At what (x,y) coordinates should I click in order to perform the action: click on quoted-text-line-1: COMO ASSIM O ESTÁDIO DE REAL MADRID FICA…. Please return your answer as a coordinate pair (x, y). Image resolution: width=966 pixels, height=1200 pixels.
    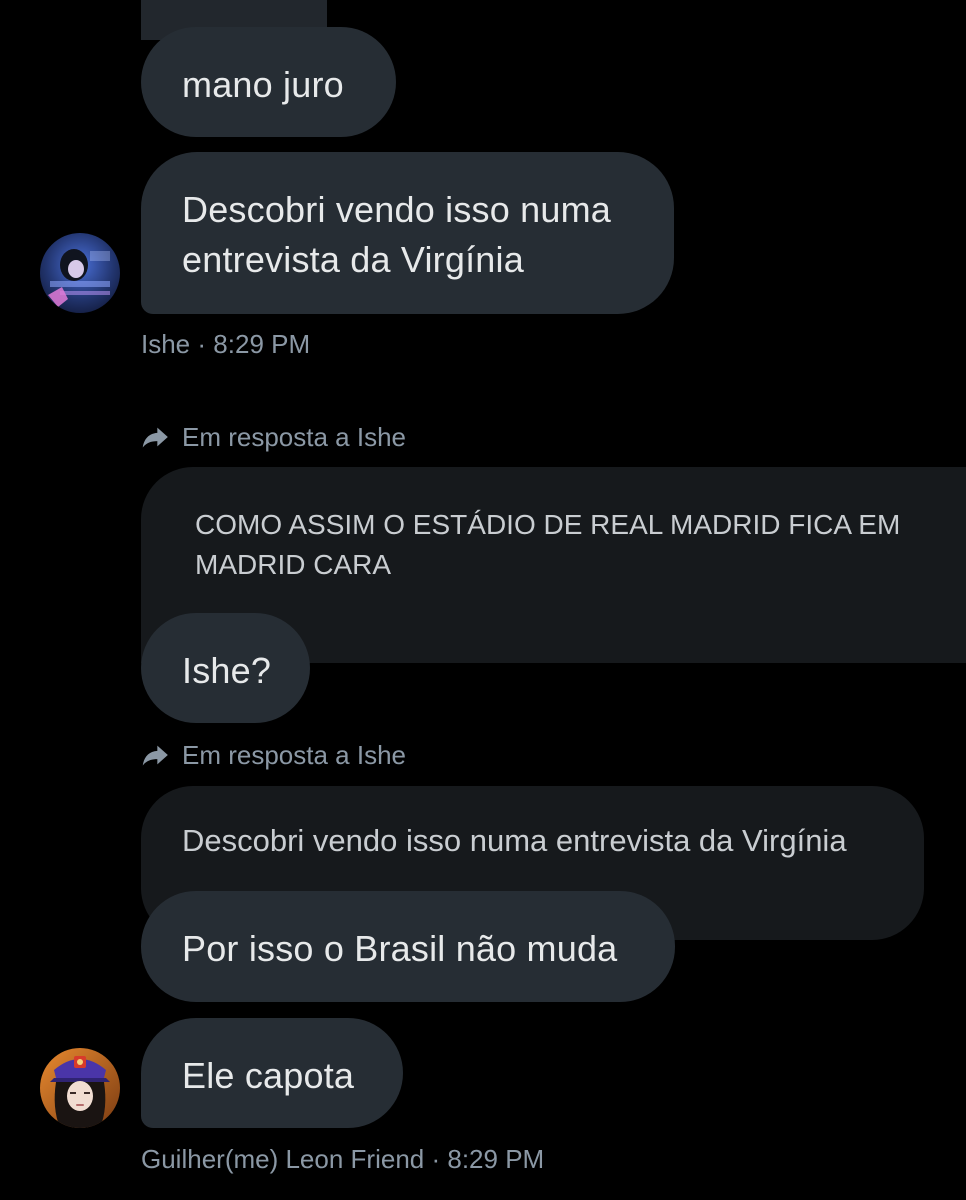
    Looking at the image, I should click on (548, 524).